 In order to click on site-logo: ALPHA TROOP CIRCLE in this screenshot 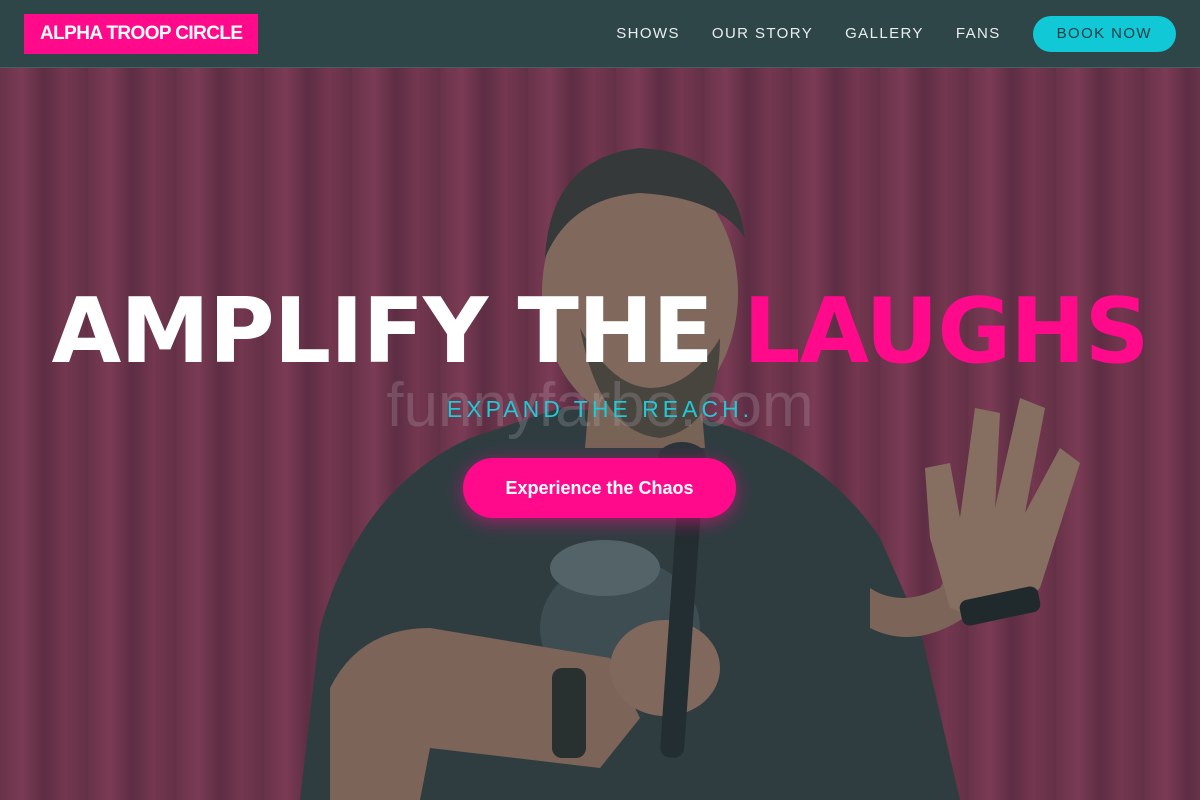, I will do `click(141, 33)`.